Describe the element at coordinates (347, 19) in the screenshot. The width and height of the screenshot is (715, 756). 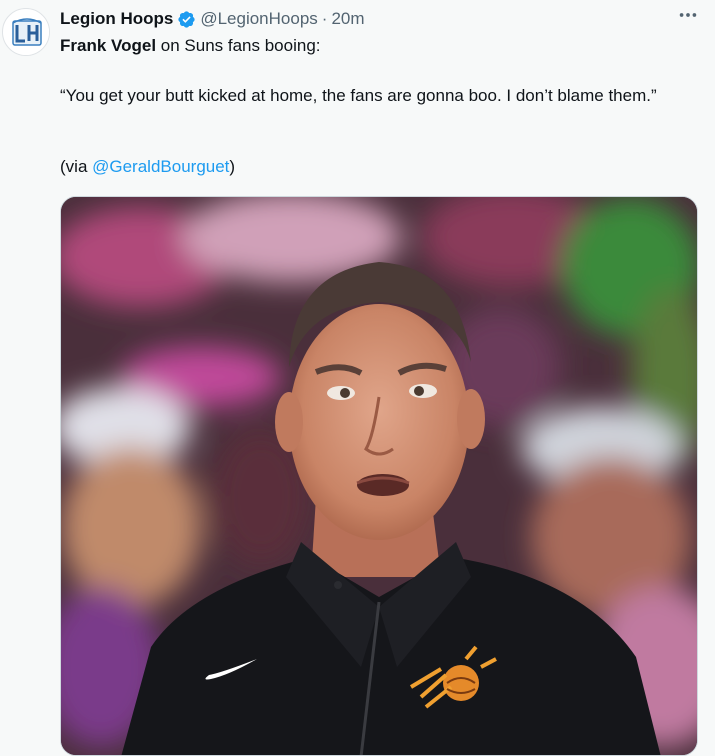
I see `timestamp: 20m` at that location.